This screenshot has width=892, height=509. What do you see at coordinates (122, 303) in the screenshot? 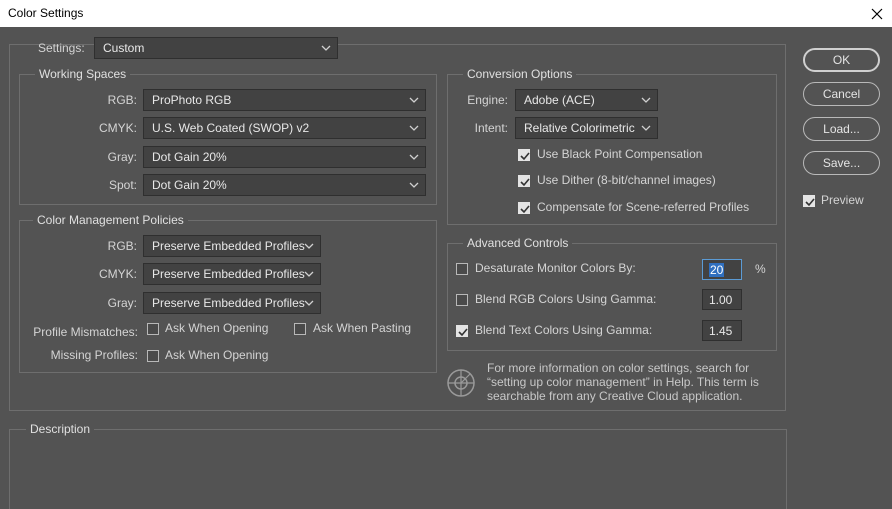
I see `policy-gray-label: Gray:` at bounding box center [122, 303].